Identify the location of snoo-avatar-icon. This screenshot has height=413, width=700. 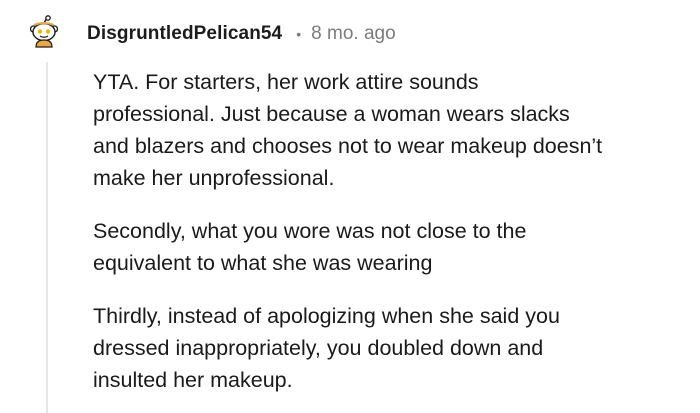
(44, 31).